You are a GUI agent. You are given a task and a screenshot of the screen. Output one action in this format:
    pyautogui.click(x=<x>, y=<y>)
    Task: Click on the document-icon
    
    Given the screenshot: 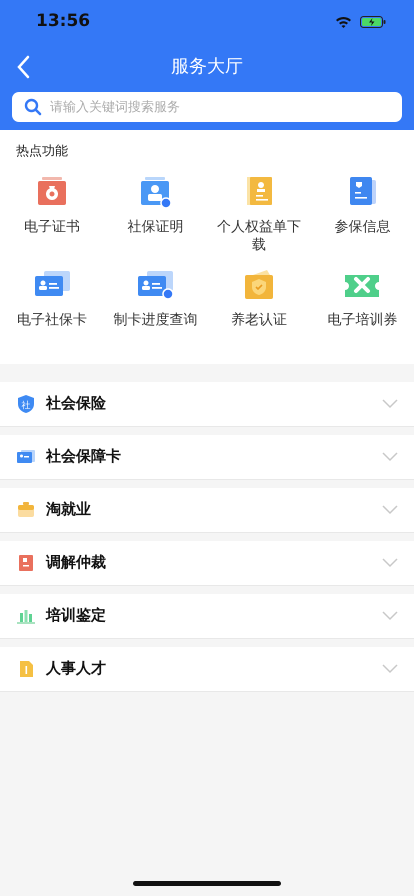 What is the action you would take?
    pyautogui.click(x=26, y=562)
    